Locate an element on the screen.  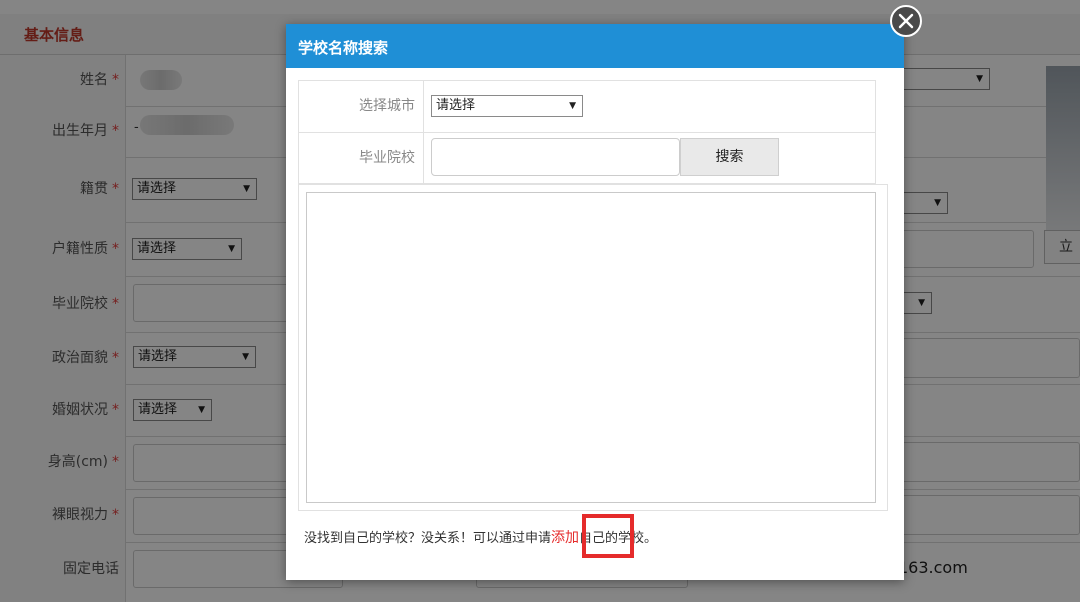
school-search-input is located at coordinates (555, 157).